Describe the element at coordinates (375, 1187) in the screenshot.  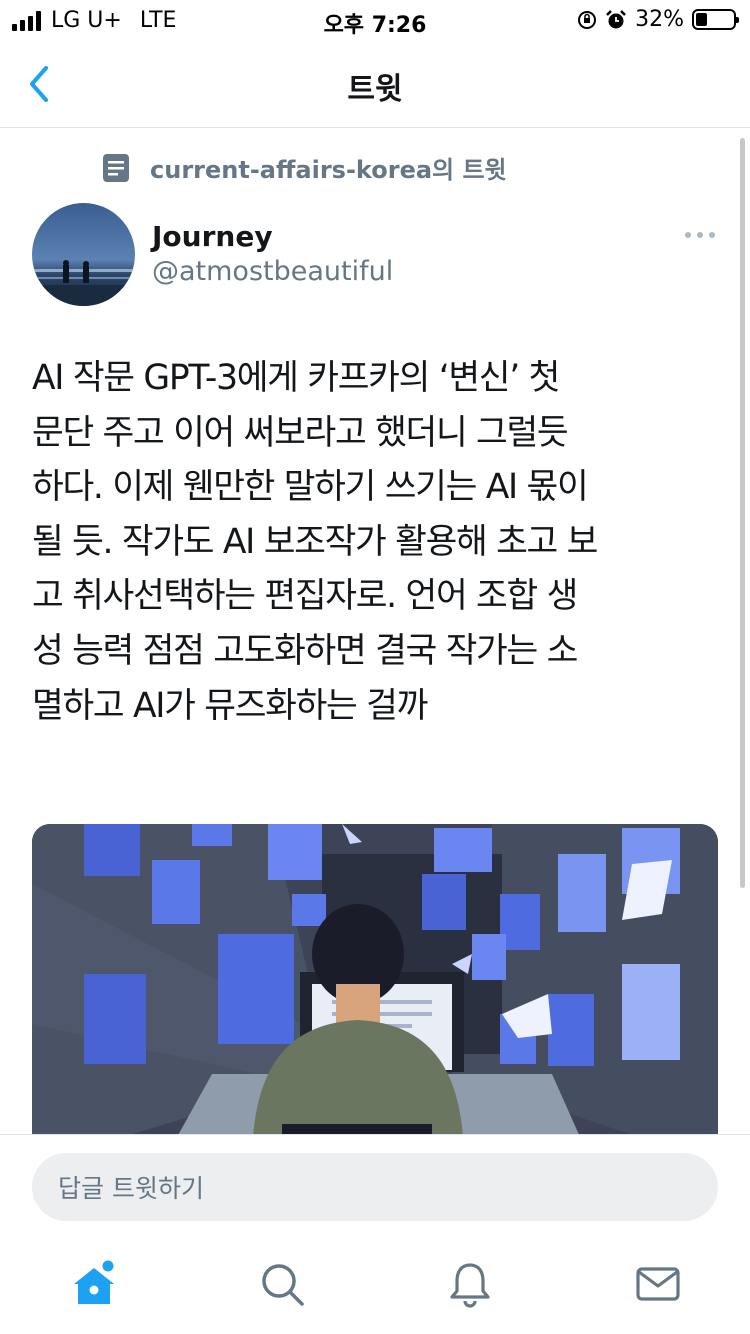
I see `reply-input: 답글 트윗하기` at that location.